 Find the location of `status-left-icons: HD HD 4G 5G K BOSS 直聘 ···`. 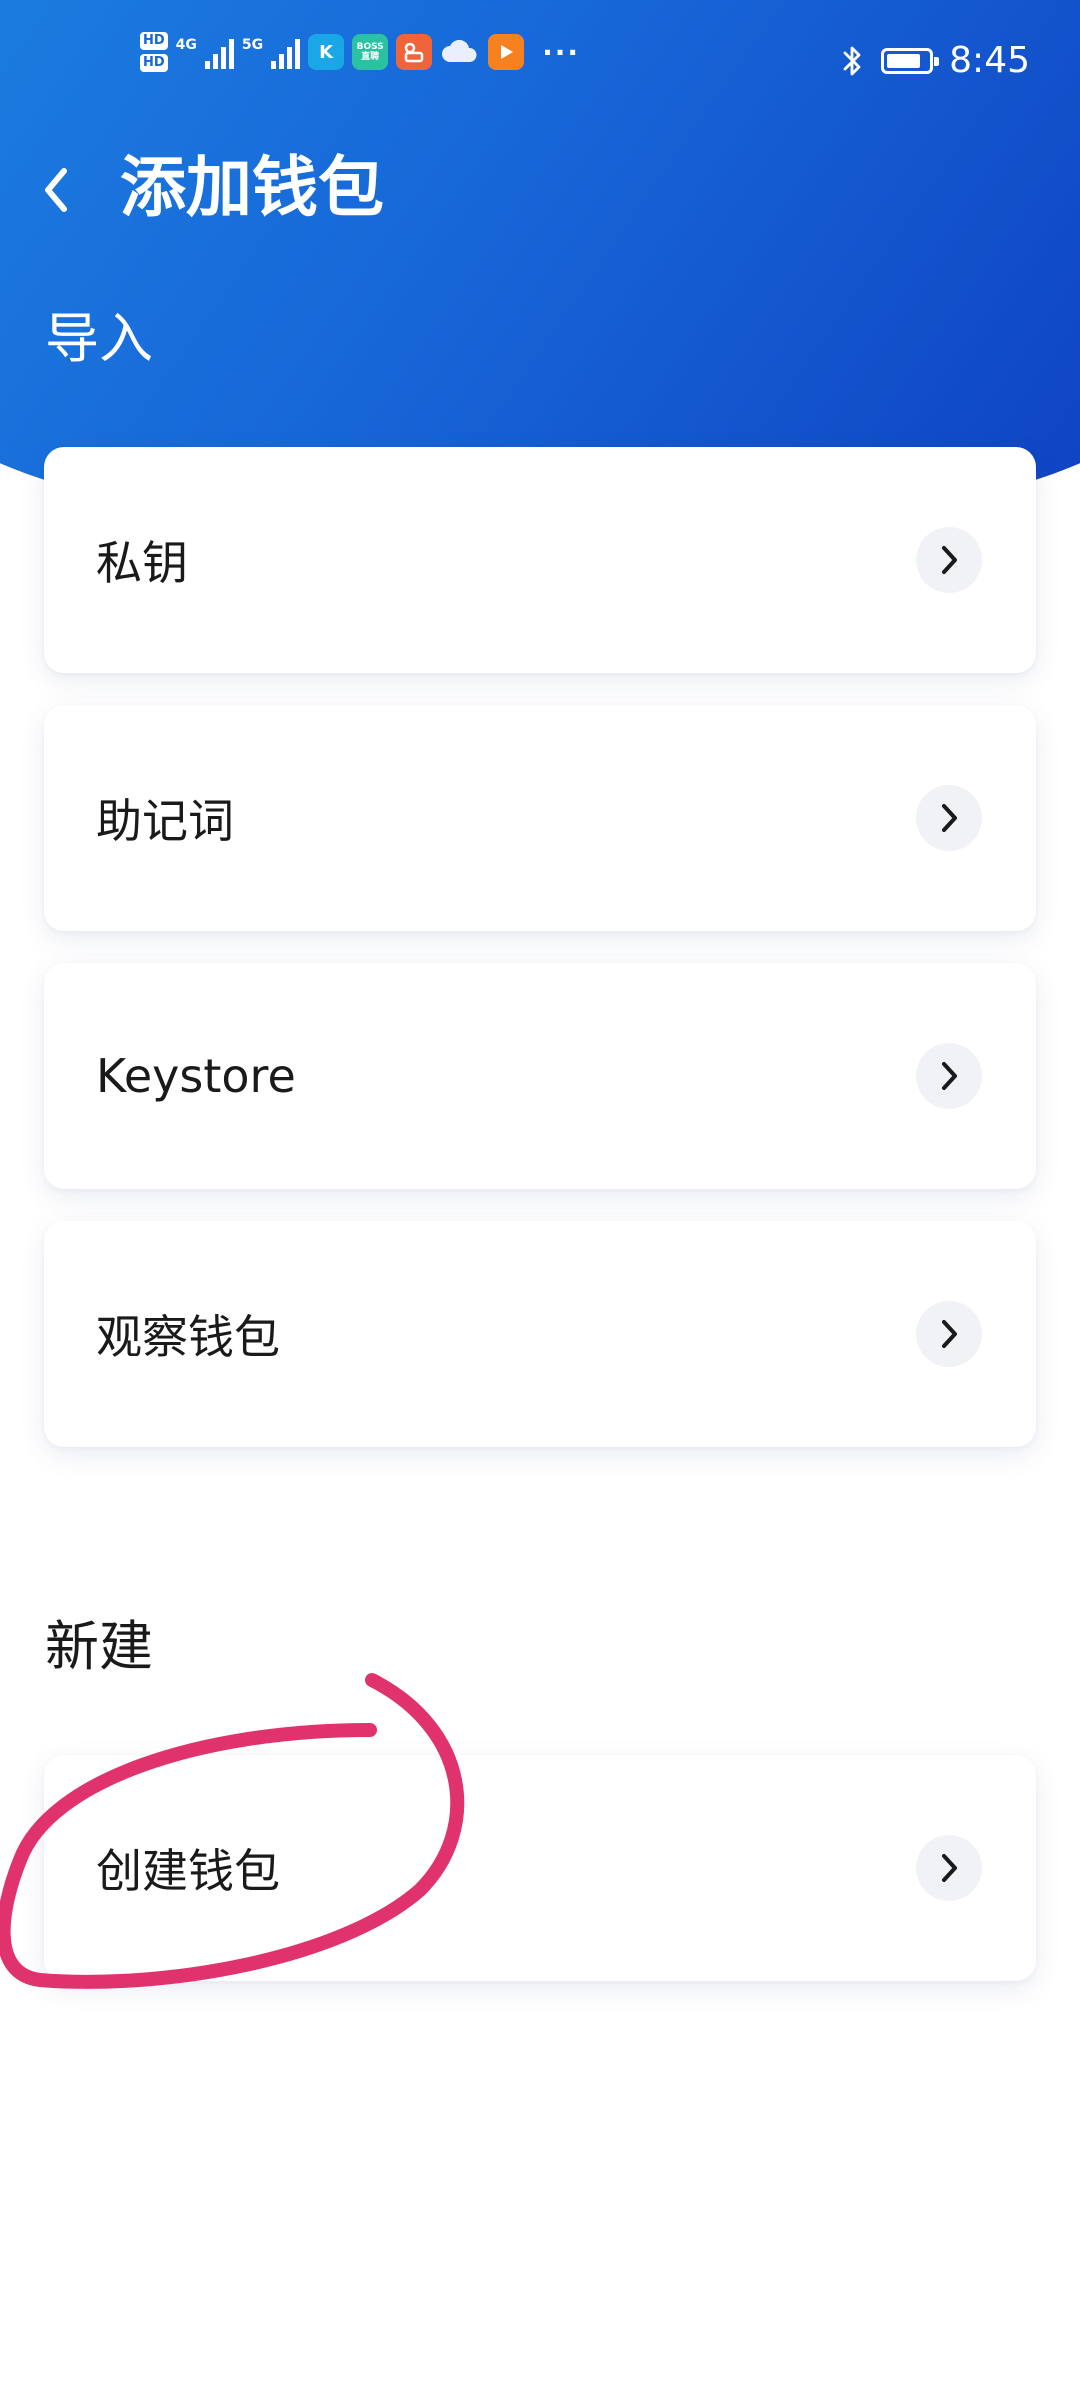

status-left-icons: HD HD 4G 5G K BOSS 直聘 ··· is located at coordinates (360, 52).